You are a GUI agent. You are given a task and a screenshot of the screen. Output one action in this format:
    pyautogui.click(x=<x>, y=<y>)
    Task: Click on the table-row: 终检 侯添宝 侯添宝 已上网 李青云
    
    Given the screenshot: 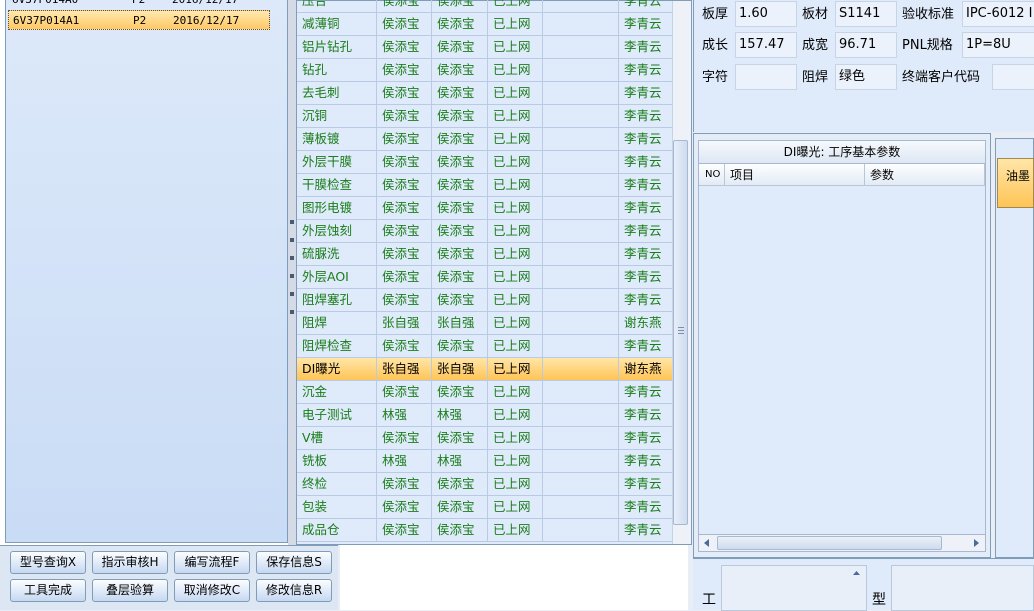 What is the action you would take?
    pyautogui.click(x=484, y=484)
    